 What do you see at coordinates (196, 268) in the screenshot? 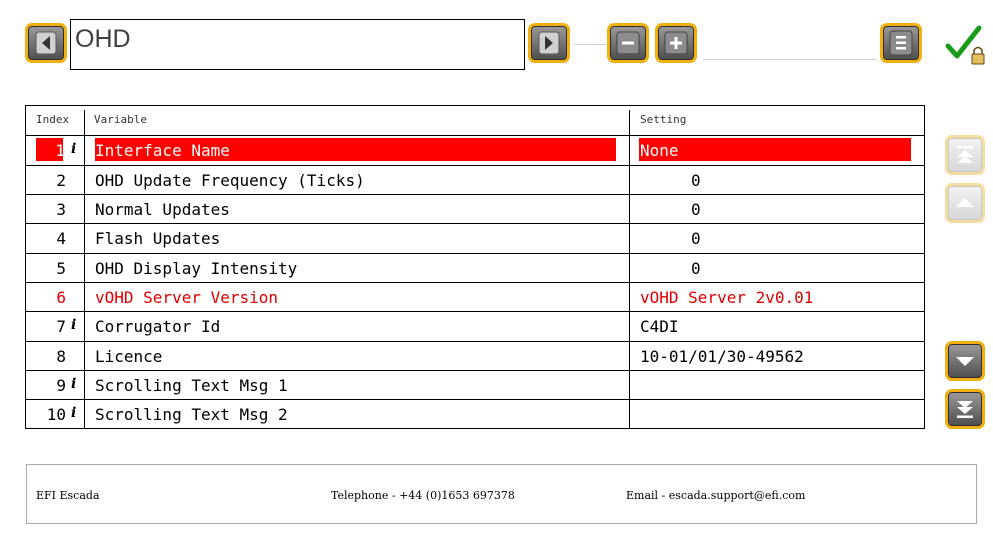
I see `variable-name: OHD Display Intensity` at bounding box center [196, 268].